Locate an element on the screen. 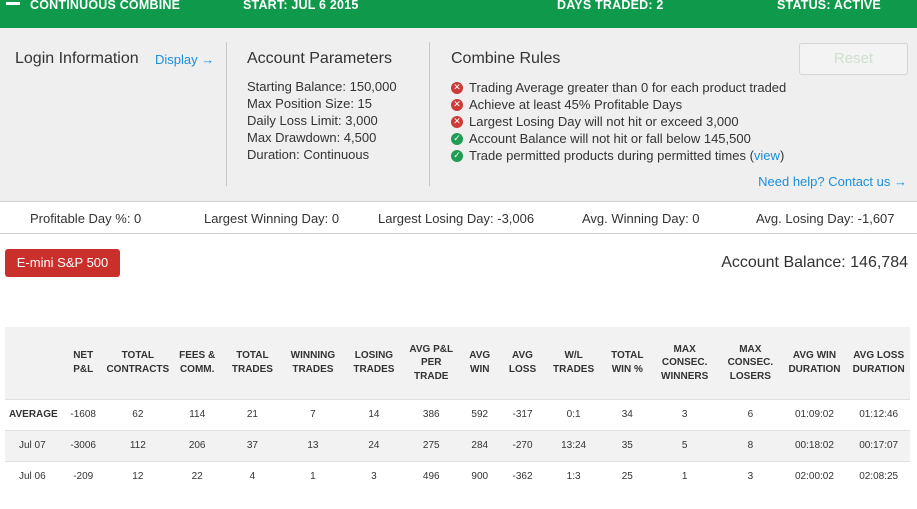 The height and width of the screenshot is (509, 917). rule-text: Achieve at least 45% Profitable Days is located at coordinates (576, 104).